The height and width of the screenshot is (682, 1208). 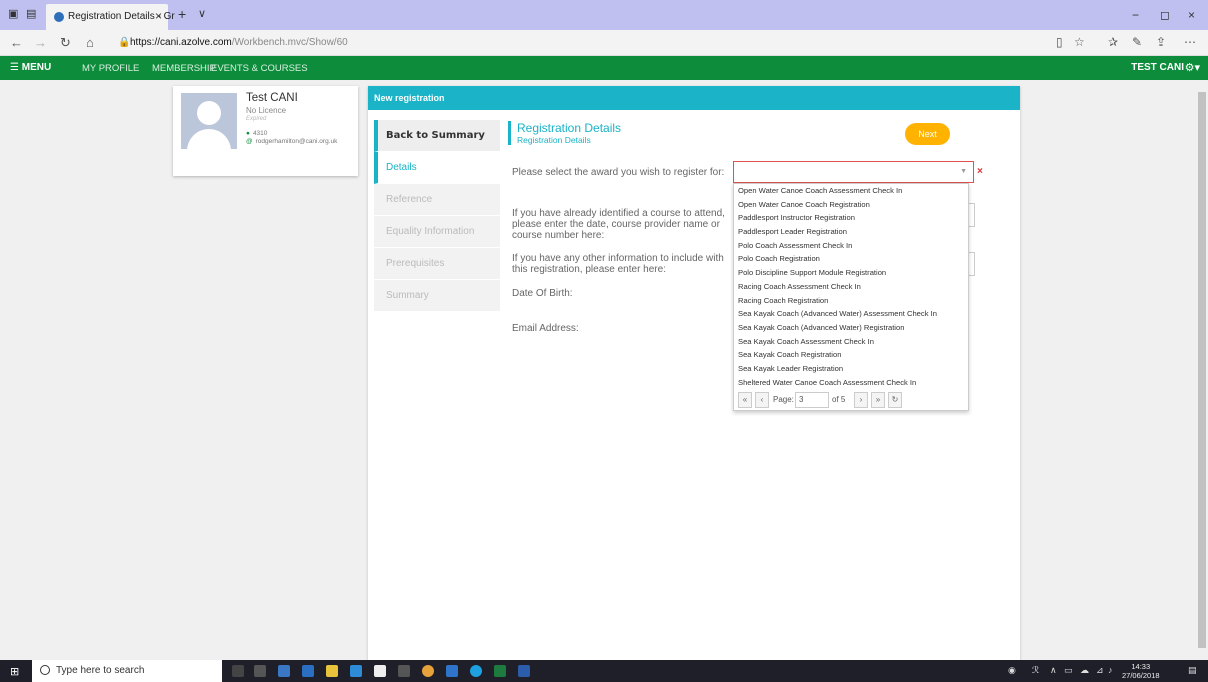 What do you see at coordinates (1084, 670) in the screenshot?
I see `onedrive-icon: ☁` at bounding box center [1084, 670].